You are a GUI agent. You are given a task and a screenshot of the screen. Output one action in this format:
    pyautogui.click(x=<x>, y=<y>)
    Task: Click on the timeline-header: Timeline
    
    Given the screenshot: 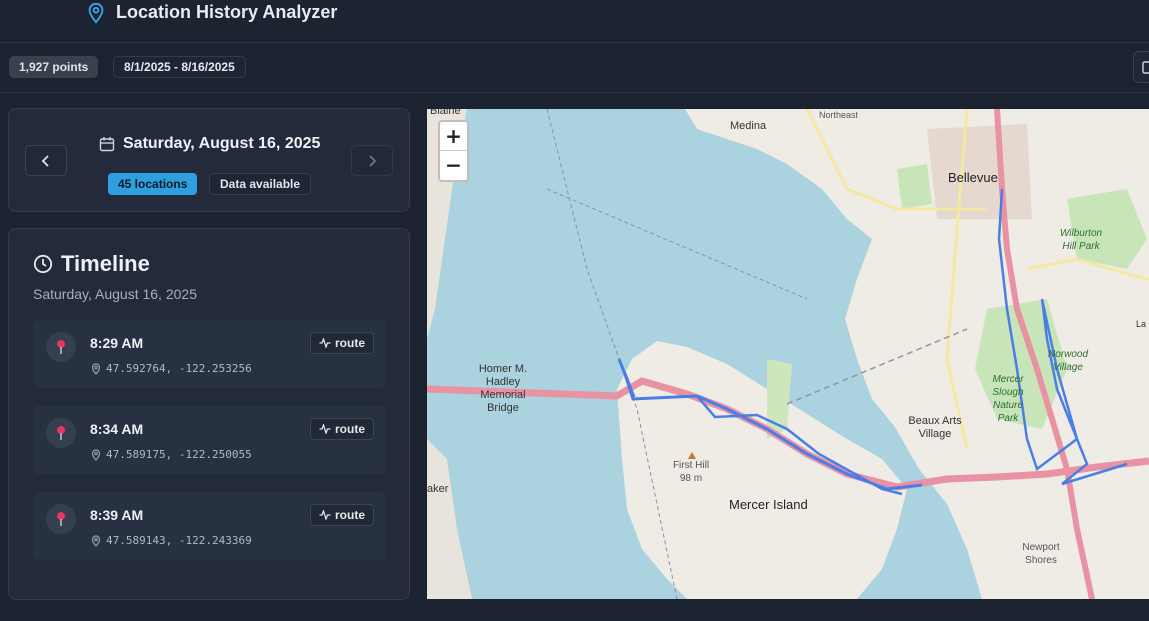 What is the action you would take?
    pyautogui.click(x=91, y=264)
    